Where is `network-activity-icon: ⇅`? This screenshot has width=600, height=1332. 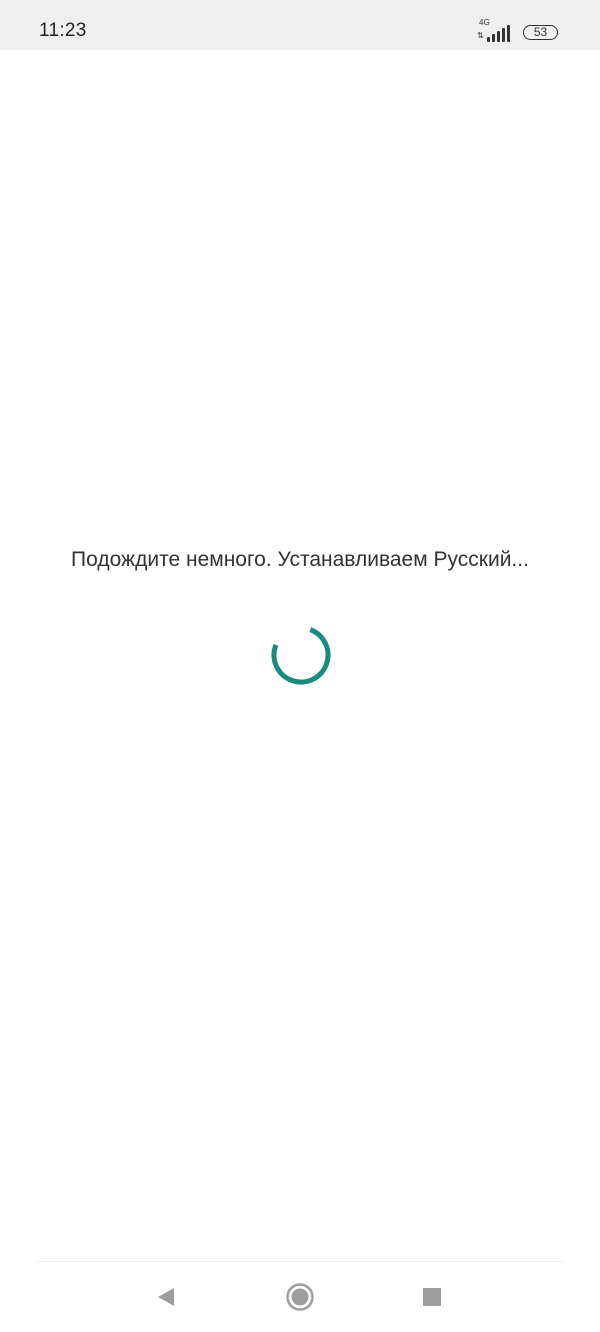
network-activity-icon: ⇅ is located at coordinates (480, 35).